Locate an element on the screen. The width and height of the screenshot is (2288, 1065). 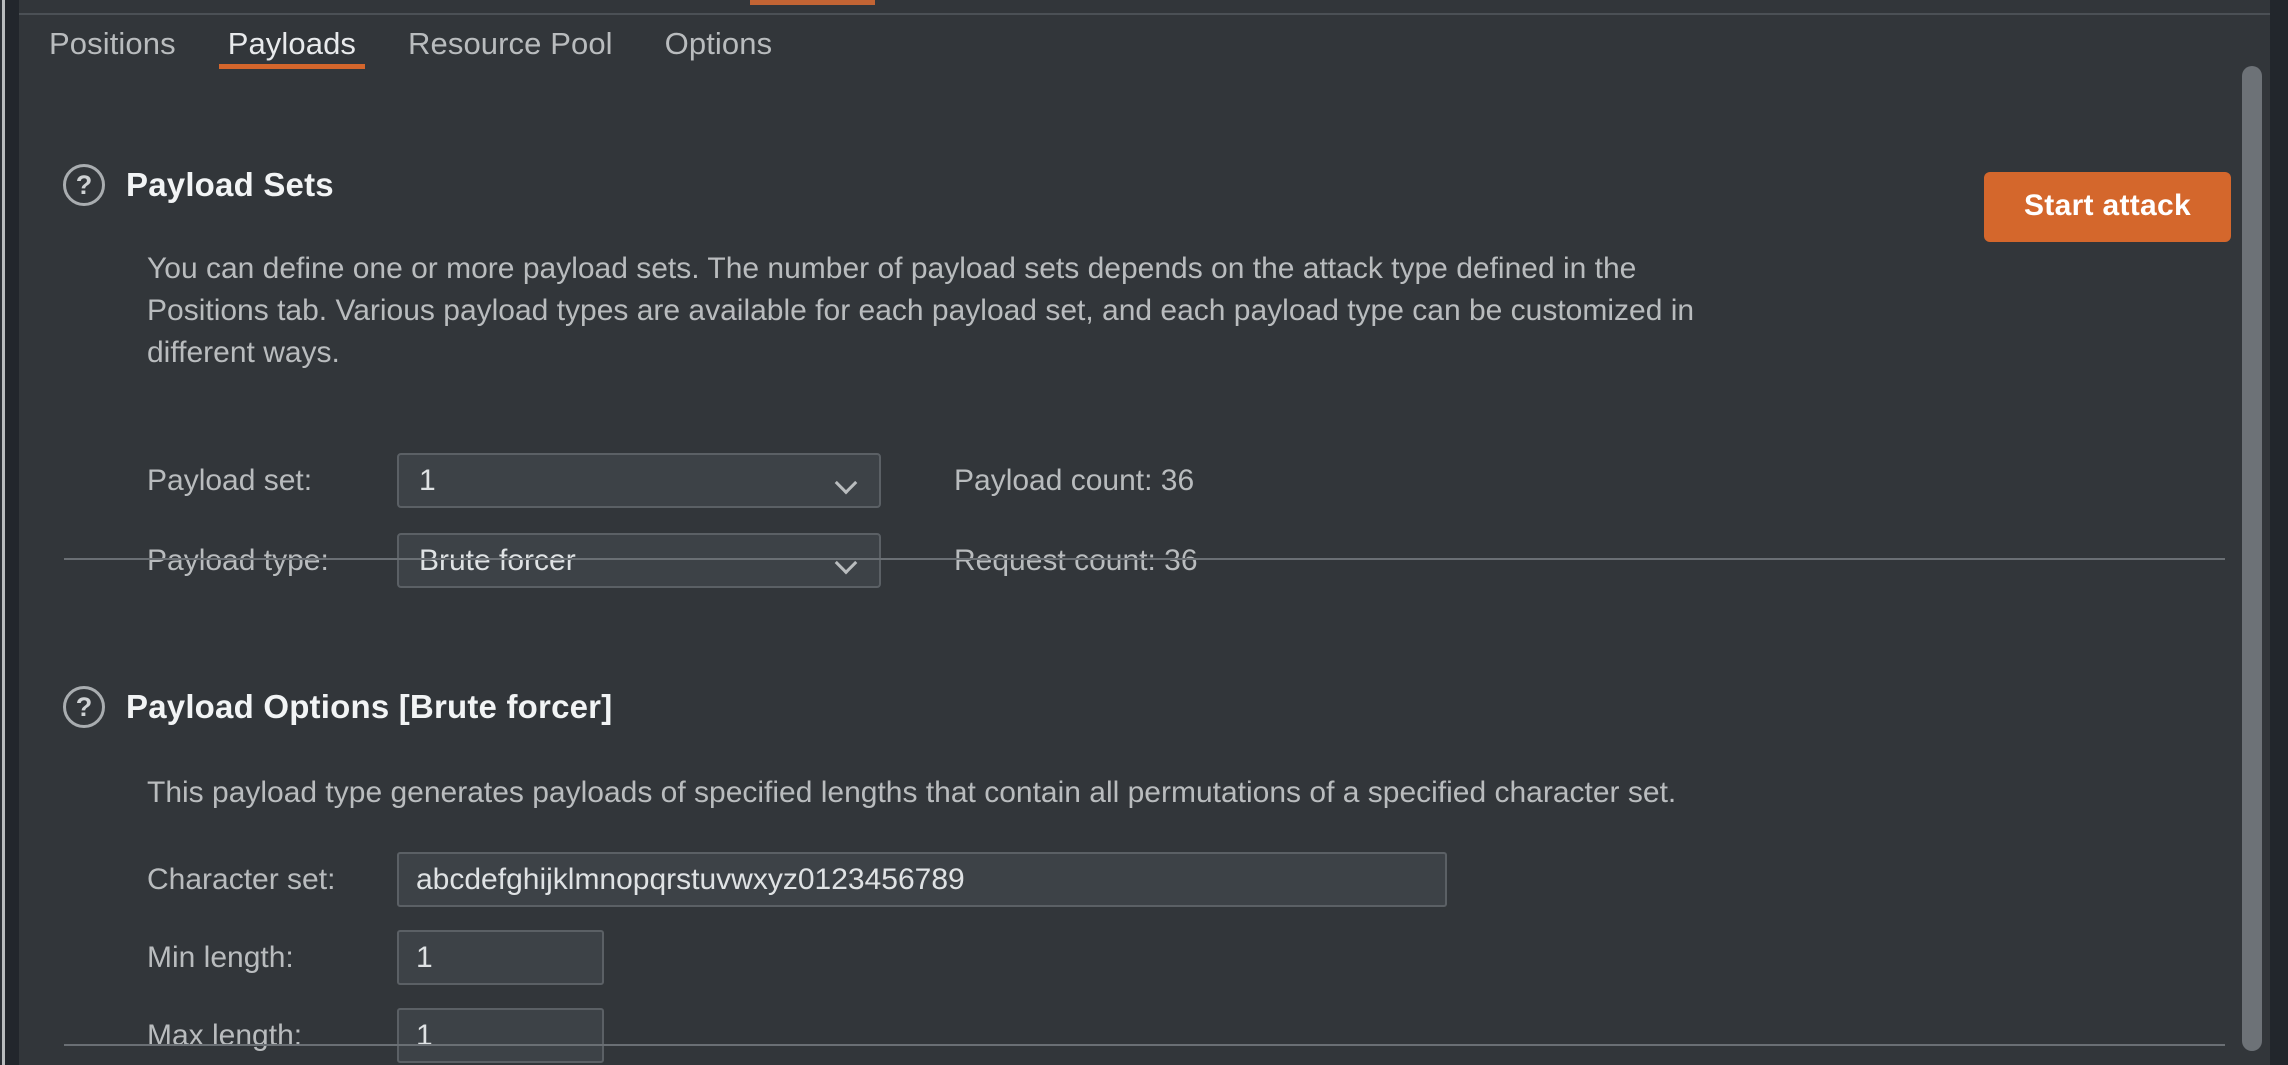
payload-set-row: Payload set: 1 is located at coordinates (514, 480).